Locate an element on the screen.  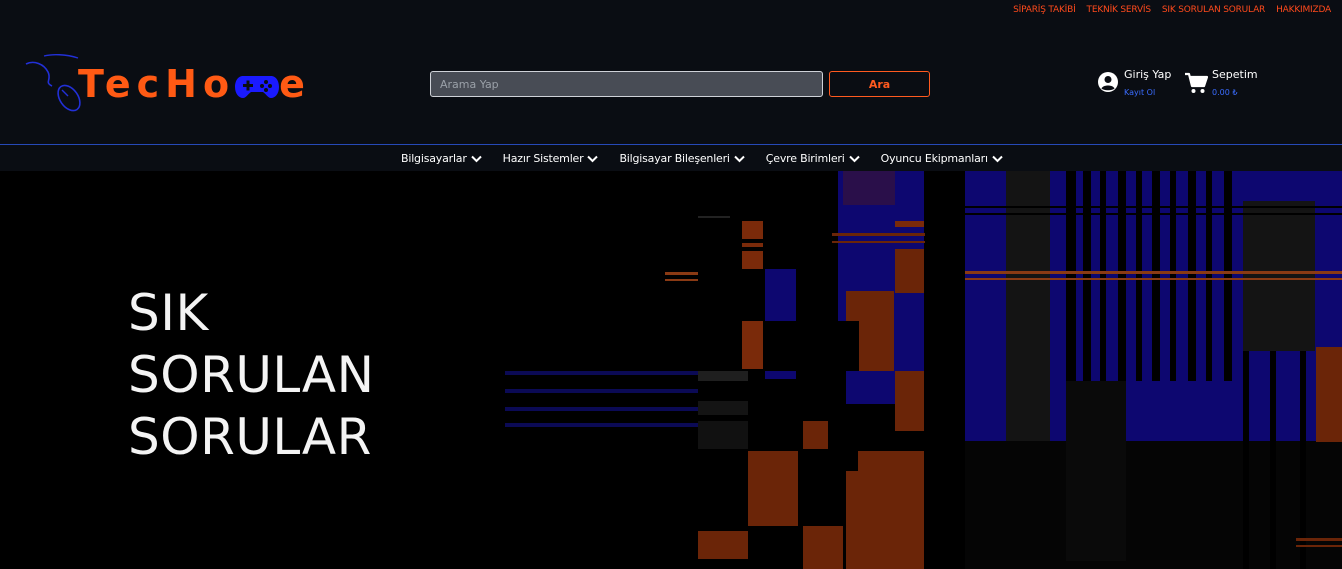
top-link-about: HAKKIMIZDA is located at coordinates (1303, 10).